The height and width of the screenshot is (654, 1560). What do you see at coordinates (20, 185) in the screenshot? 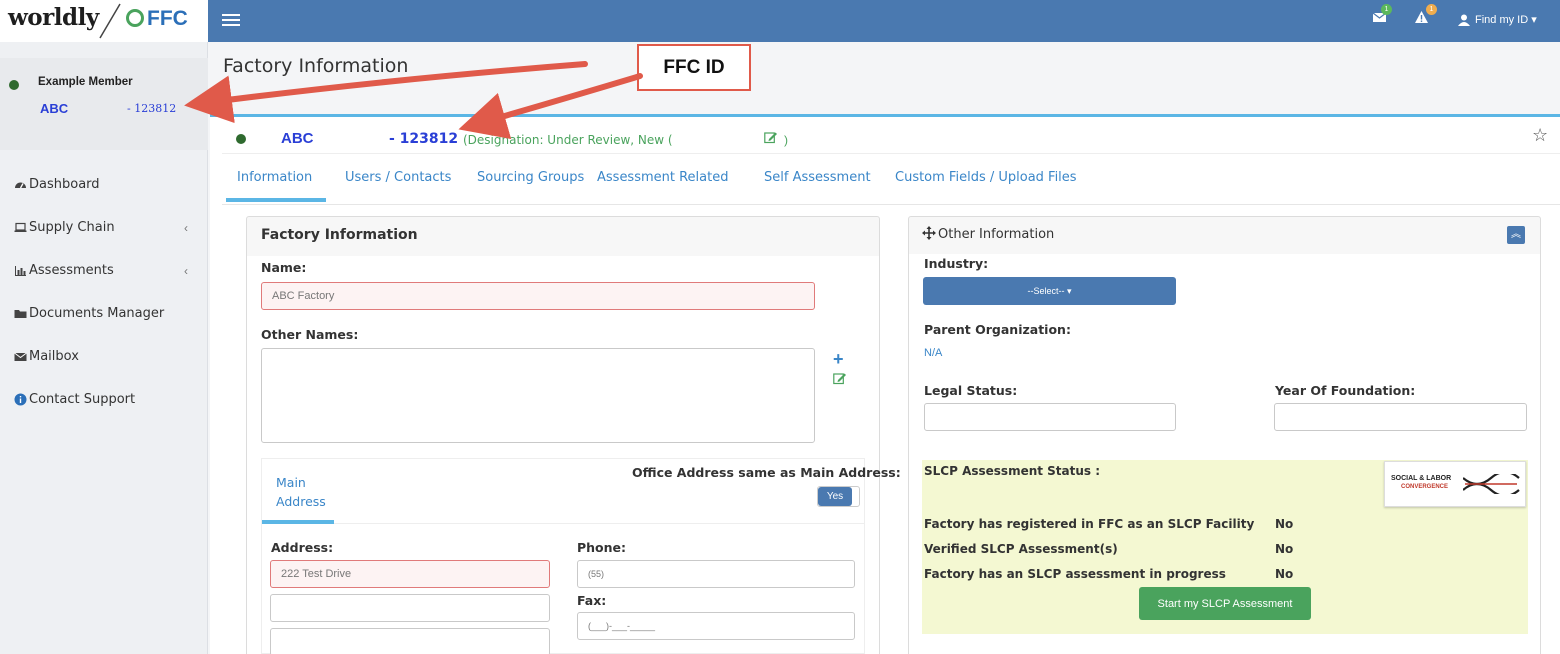
I see `dashboard-icon` at bounding box center [20, 185].